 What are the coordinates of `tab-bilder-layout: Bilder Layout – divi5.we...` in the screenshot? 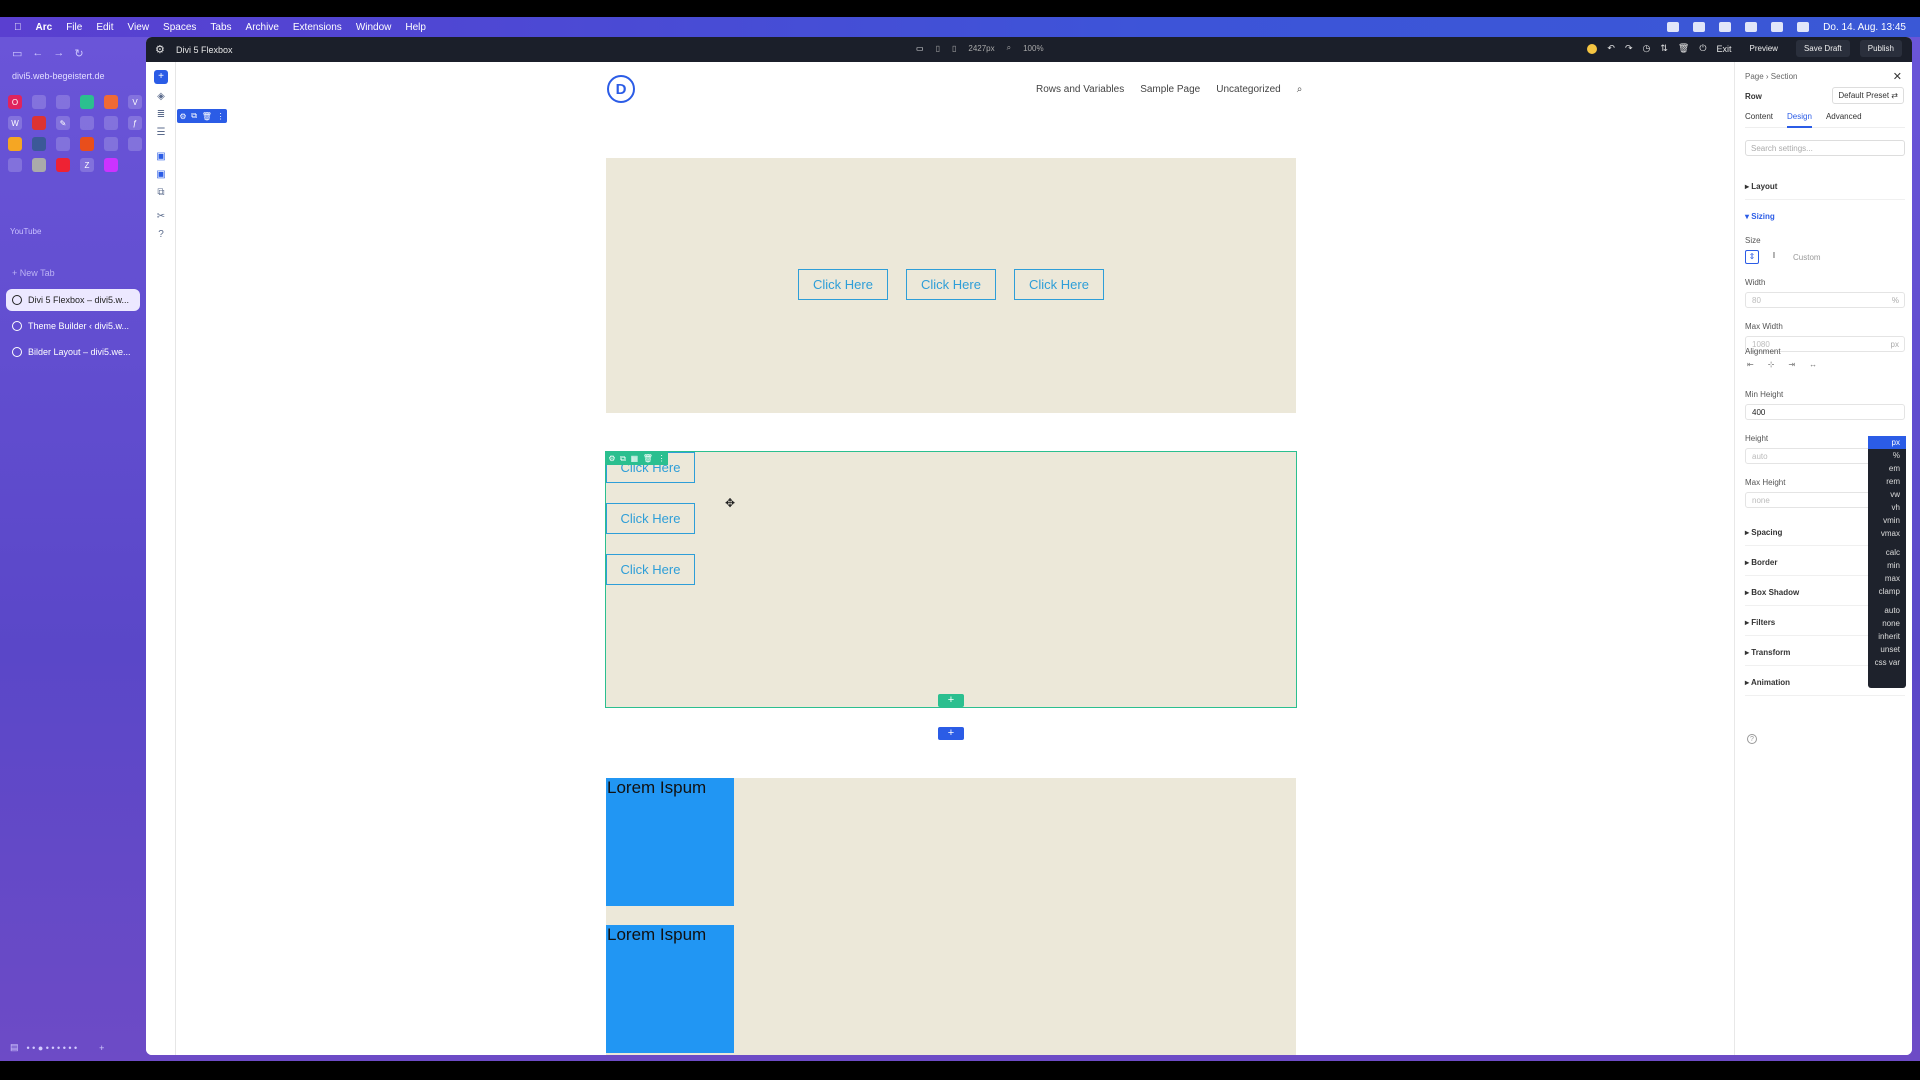 It's located at (73, 352).